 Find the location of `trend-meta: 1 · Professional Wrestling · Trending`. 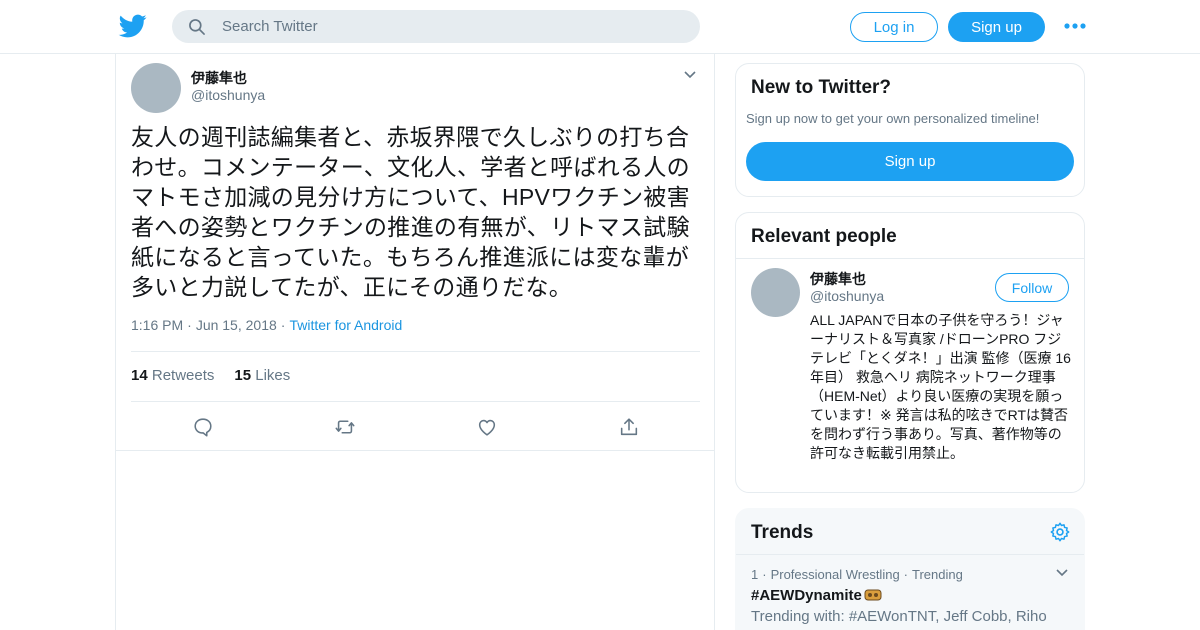

trend-meta: 1 · Professional Wrestling · Trending is located at coordinates (857, 574).